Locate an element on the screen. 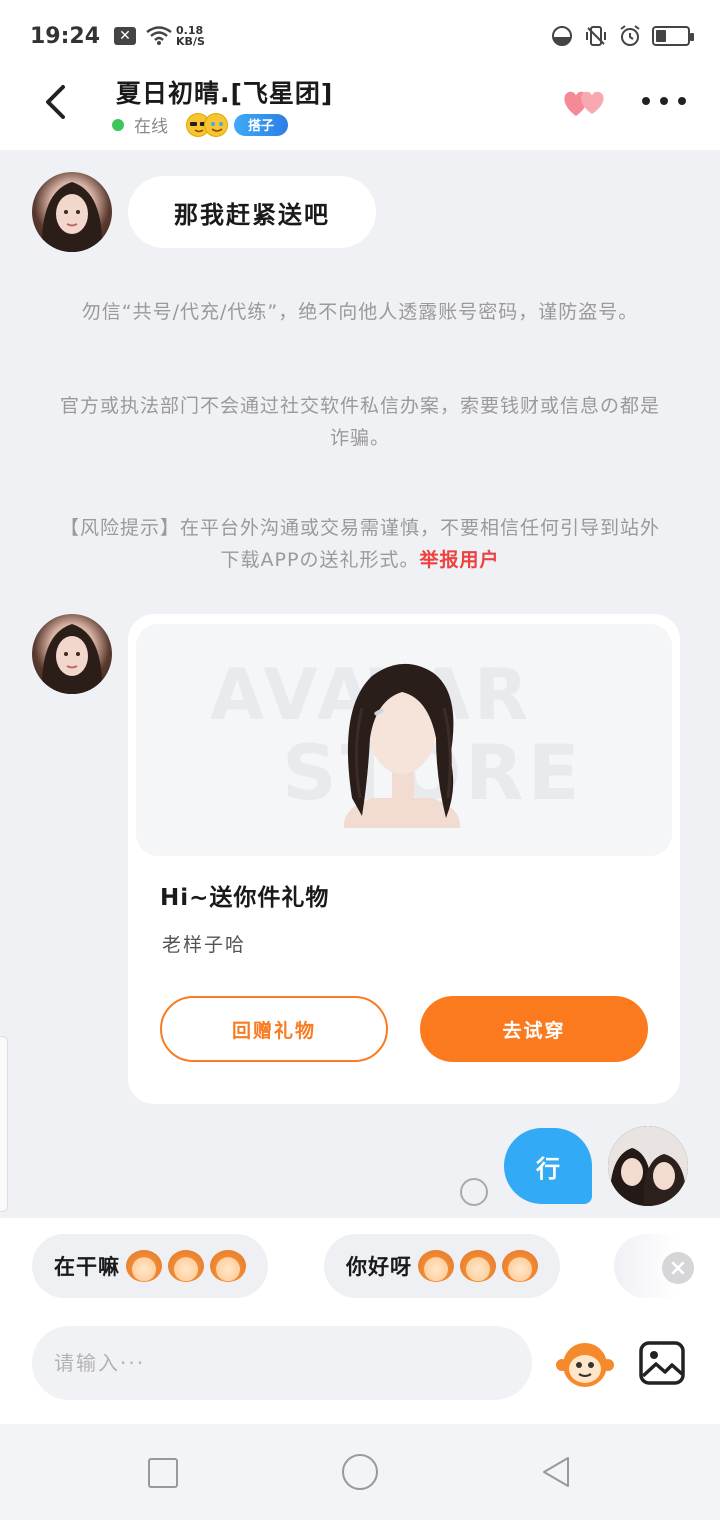  outgoing-message-bubble: 行 is located at coordinates (548, 1166).